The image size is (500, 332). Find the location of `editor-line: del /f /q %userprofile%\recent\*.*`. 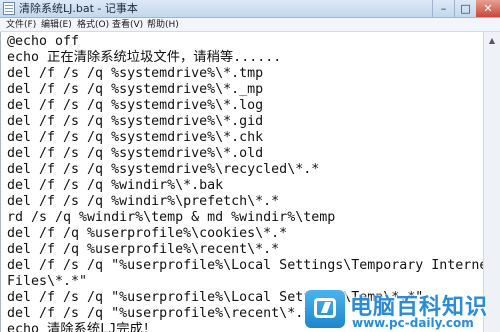

editor-line: del /f /q %userprofile%\recent\*.* is located at coordinates (143, 249).